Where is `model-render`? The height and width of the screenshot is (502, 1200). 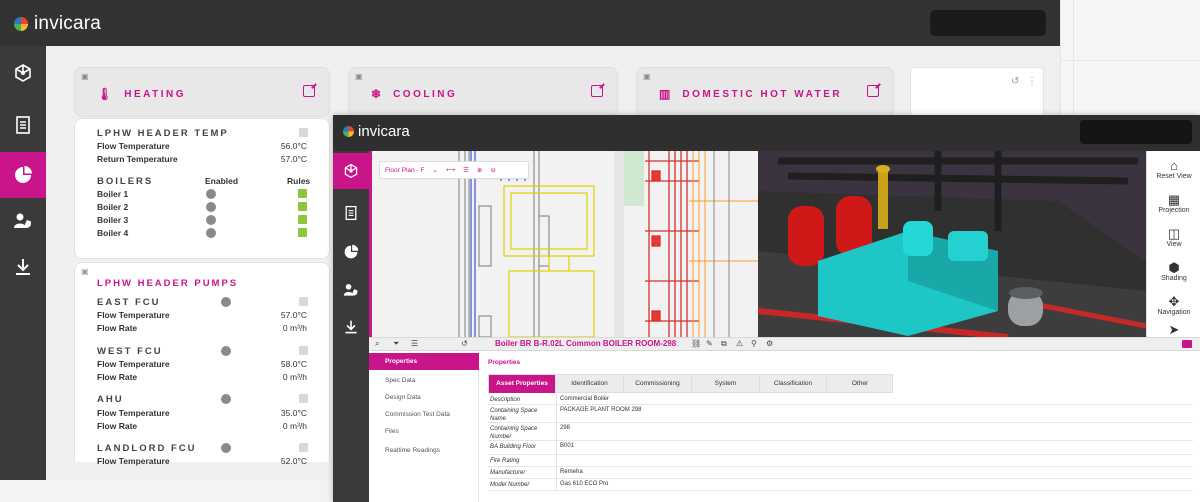
model-render is located at coordinates (952, 244).